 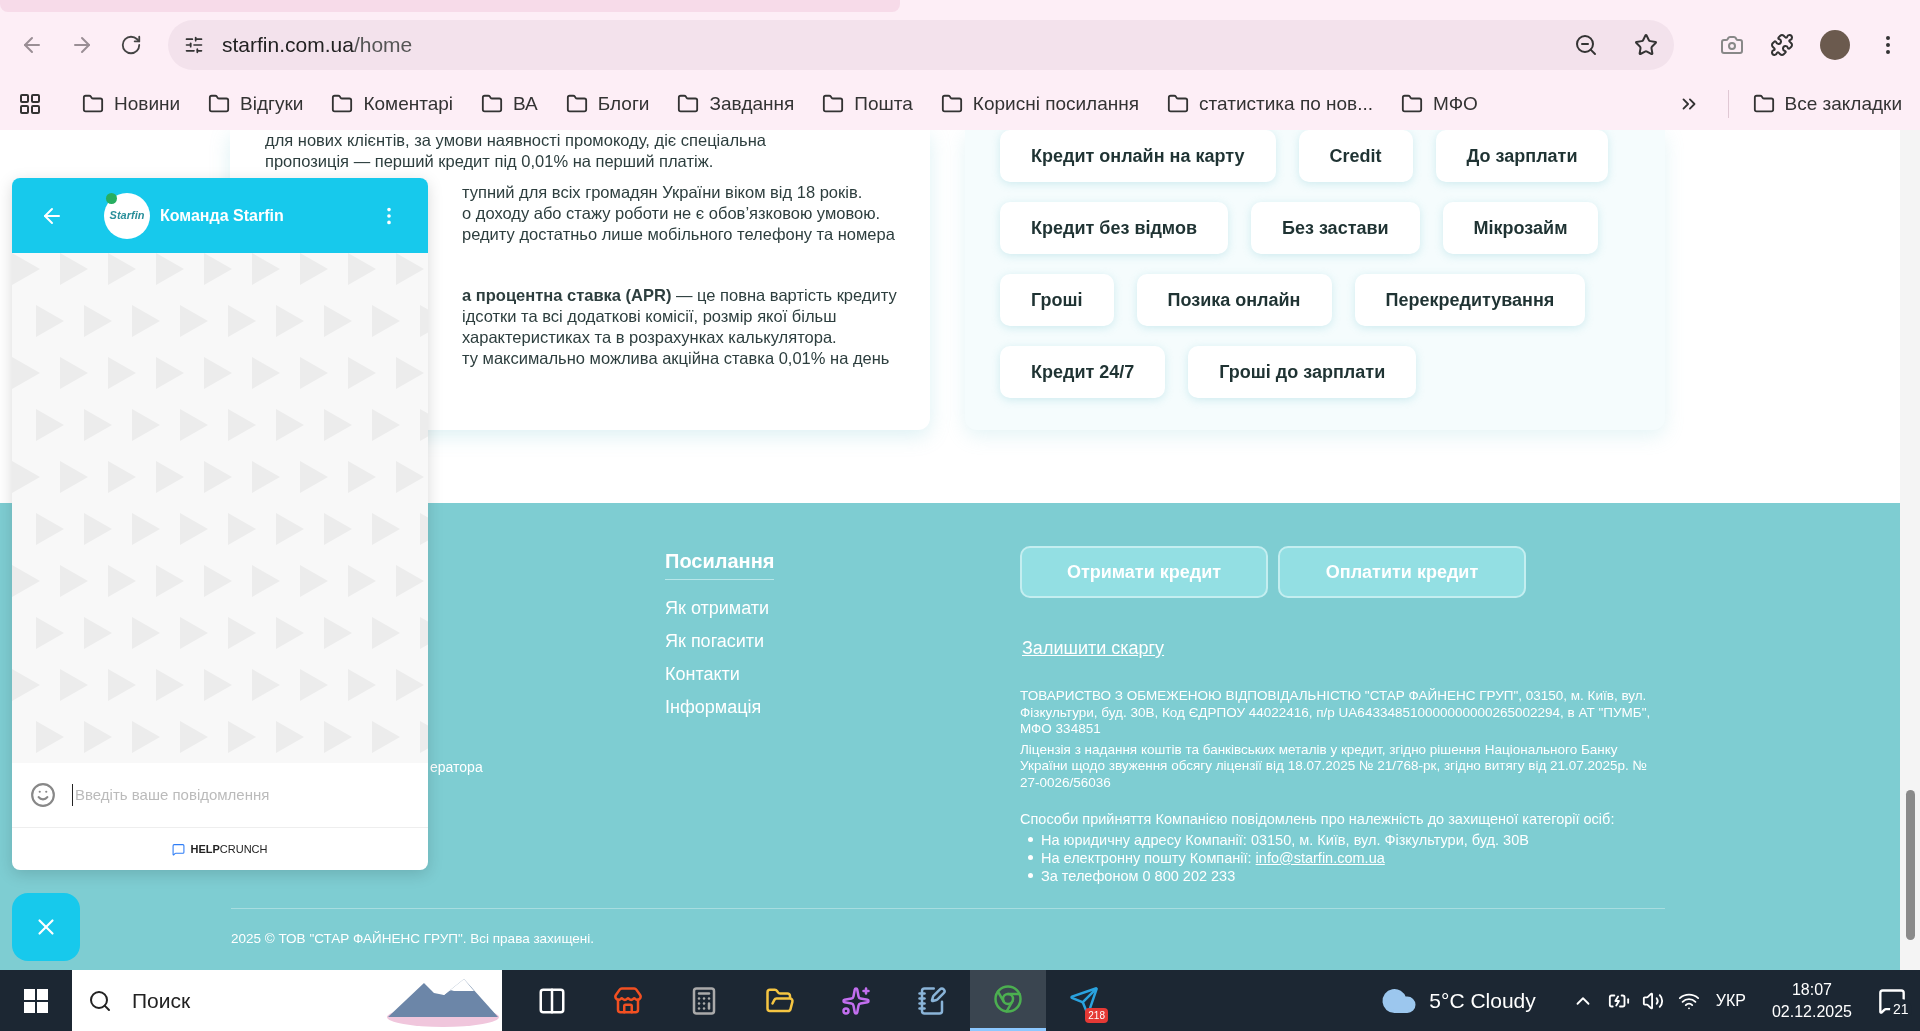 What do you see at coordinates (1439, 104) in the screenshot?
I see `bookmark-folder: МФО` at bounding box center [1439, 104].